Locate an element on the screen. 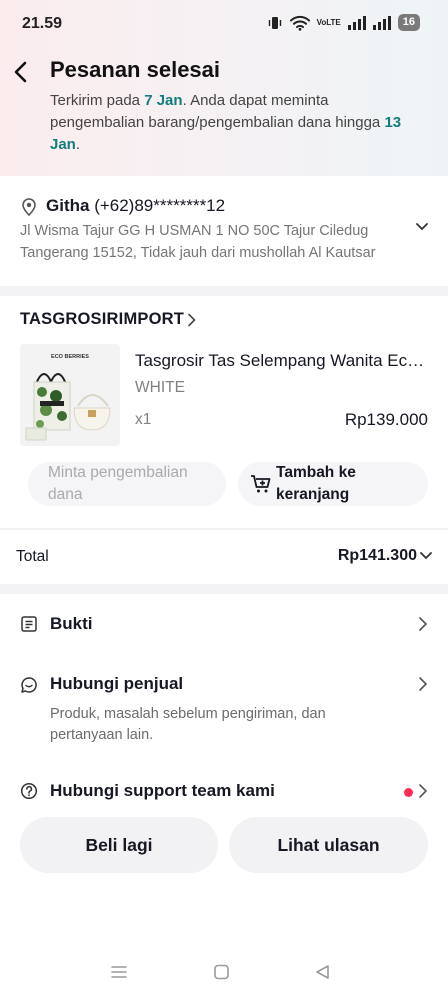 The image size is (448, 1000). back-button is located at coordinates (20, 72).